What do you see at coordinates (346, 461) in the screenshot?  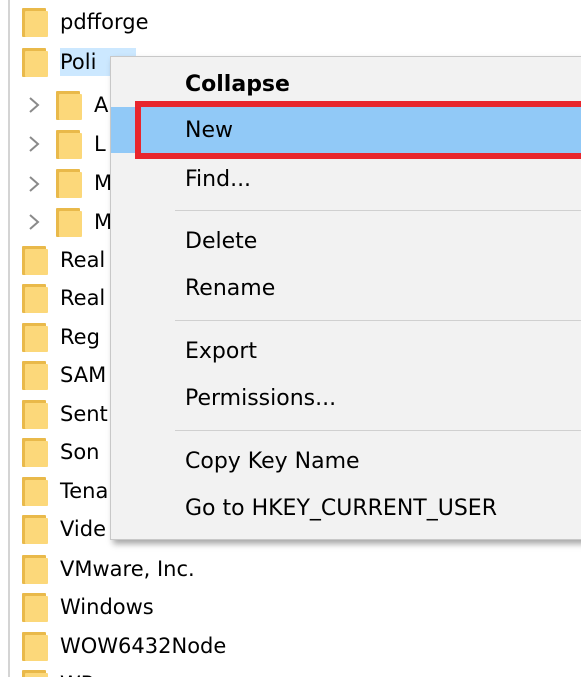 I see `menu-item-copy-key-name: Copy Key Name` at bounding box center [346, 461].